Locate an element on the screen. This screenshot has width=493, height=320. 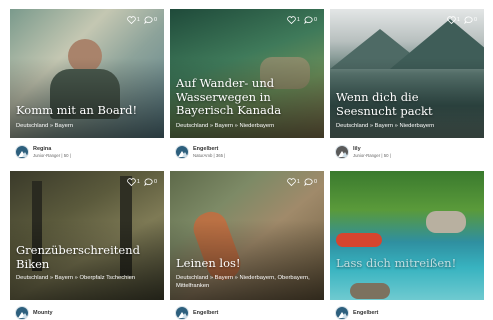
author-name: Regina is located at coordinates (52, 149).